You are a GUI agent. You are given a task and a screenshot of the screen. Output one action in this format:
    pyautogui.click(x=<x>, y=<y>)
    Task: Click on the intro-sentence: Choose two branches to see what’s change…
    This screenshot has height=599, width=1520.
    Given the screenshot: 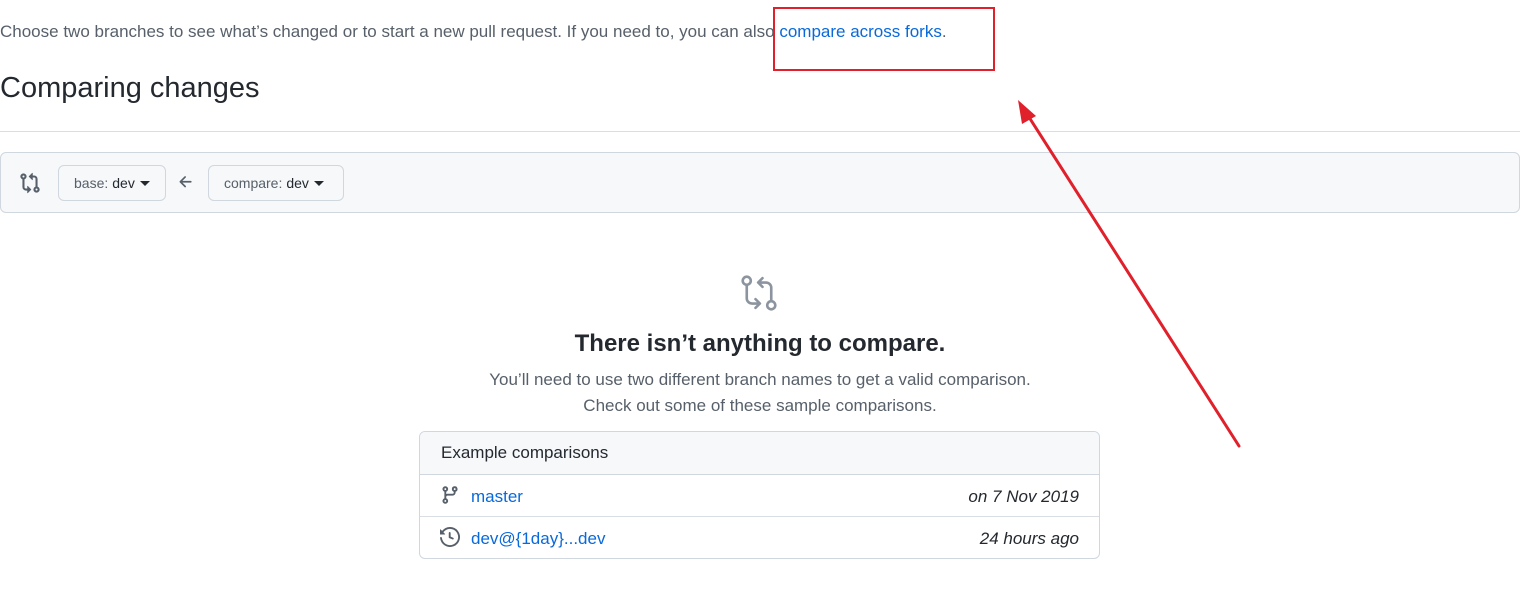 What is the action you would take?
    pyautogui.click(x=390, y=31)
    